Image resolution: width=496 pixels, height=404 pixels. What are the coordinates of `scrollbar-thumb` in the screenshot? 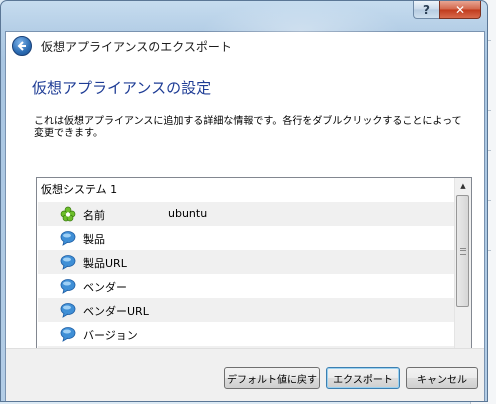 It's located at (462, 251).